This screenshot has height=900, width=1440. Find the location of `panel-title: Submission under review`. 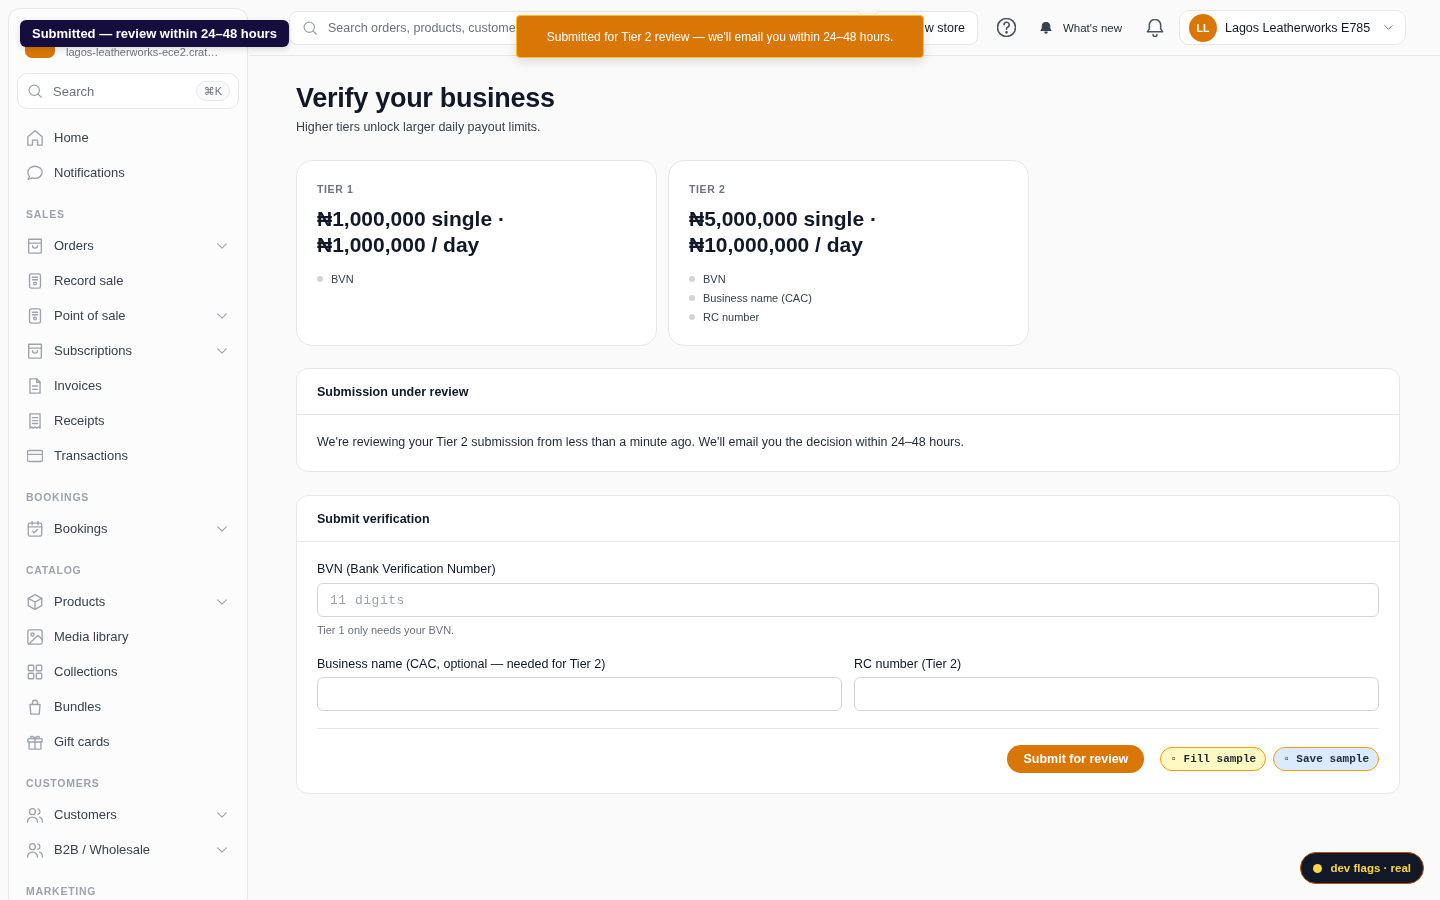

panel-title: Submission under review is located at coordinates (393, 391).